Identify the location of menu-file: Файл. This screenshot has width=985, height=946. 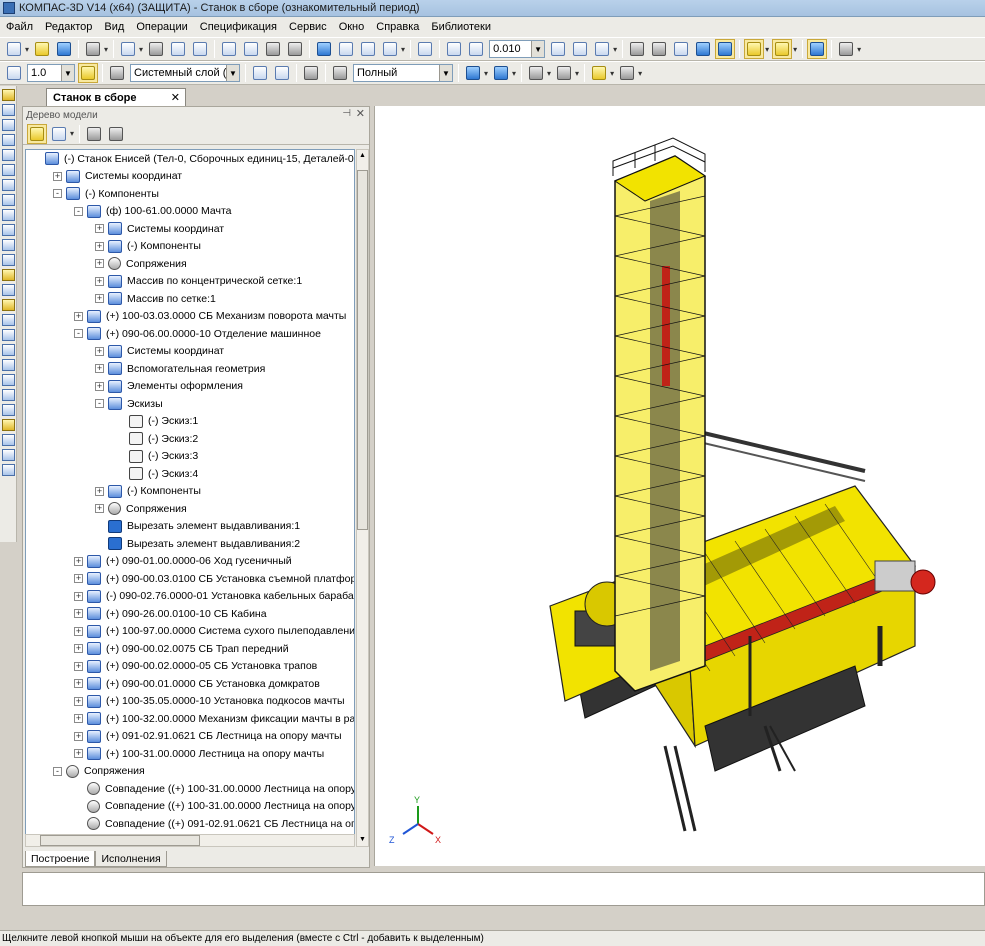
(19, 27).